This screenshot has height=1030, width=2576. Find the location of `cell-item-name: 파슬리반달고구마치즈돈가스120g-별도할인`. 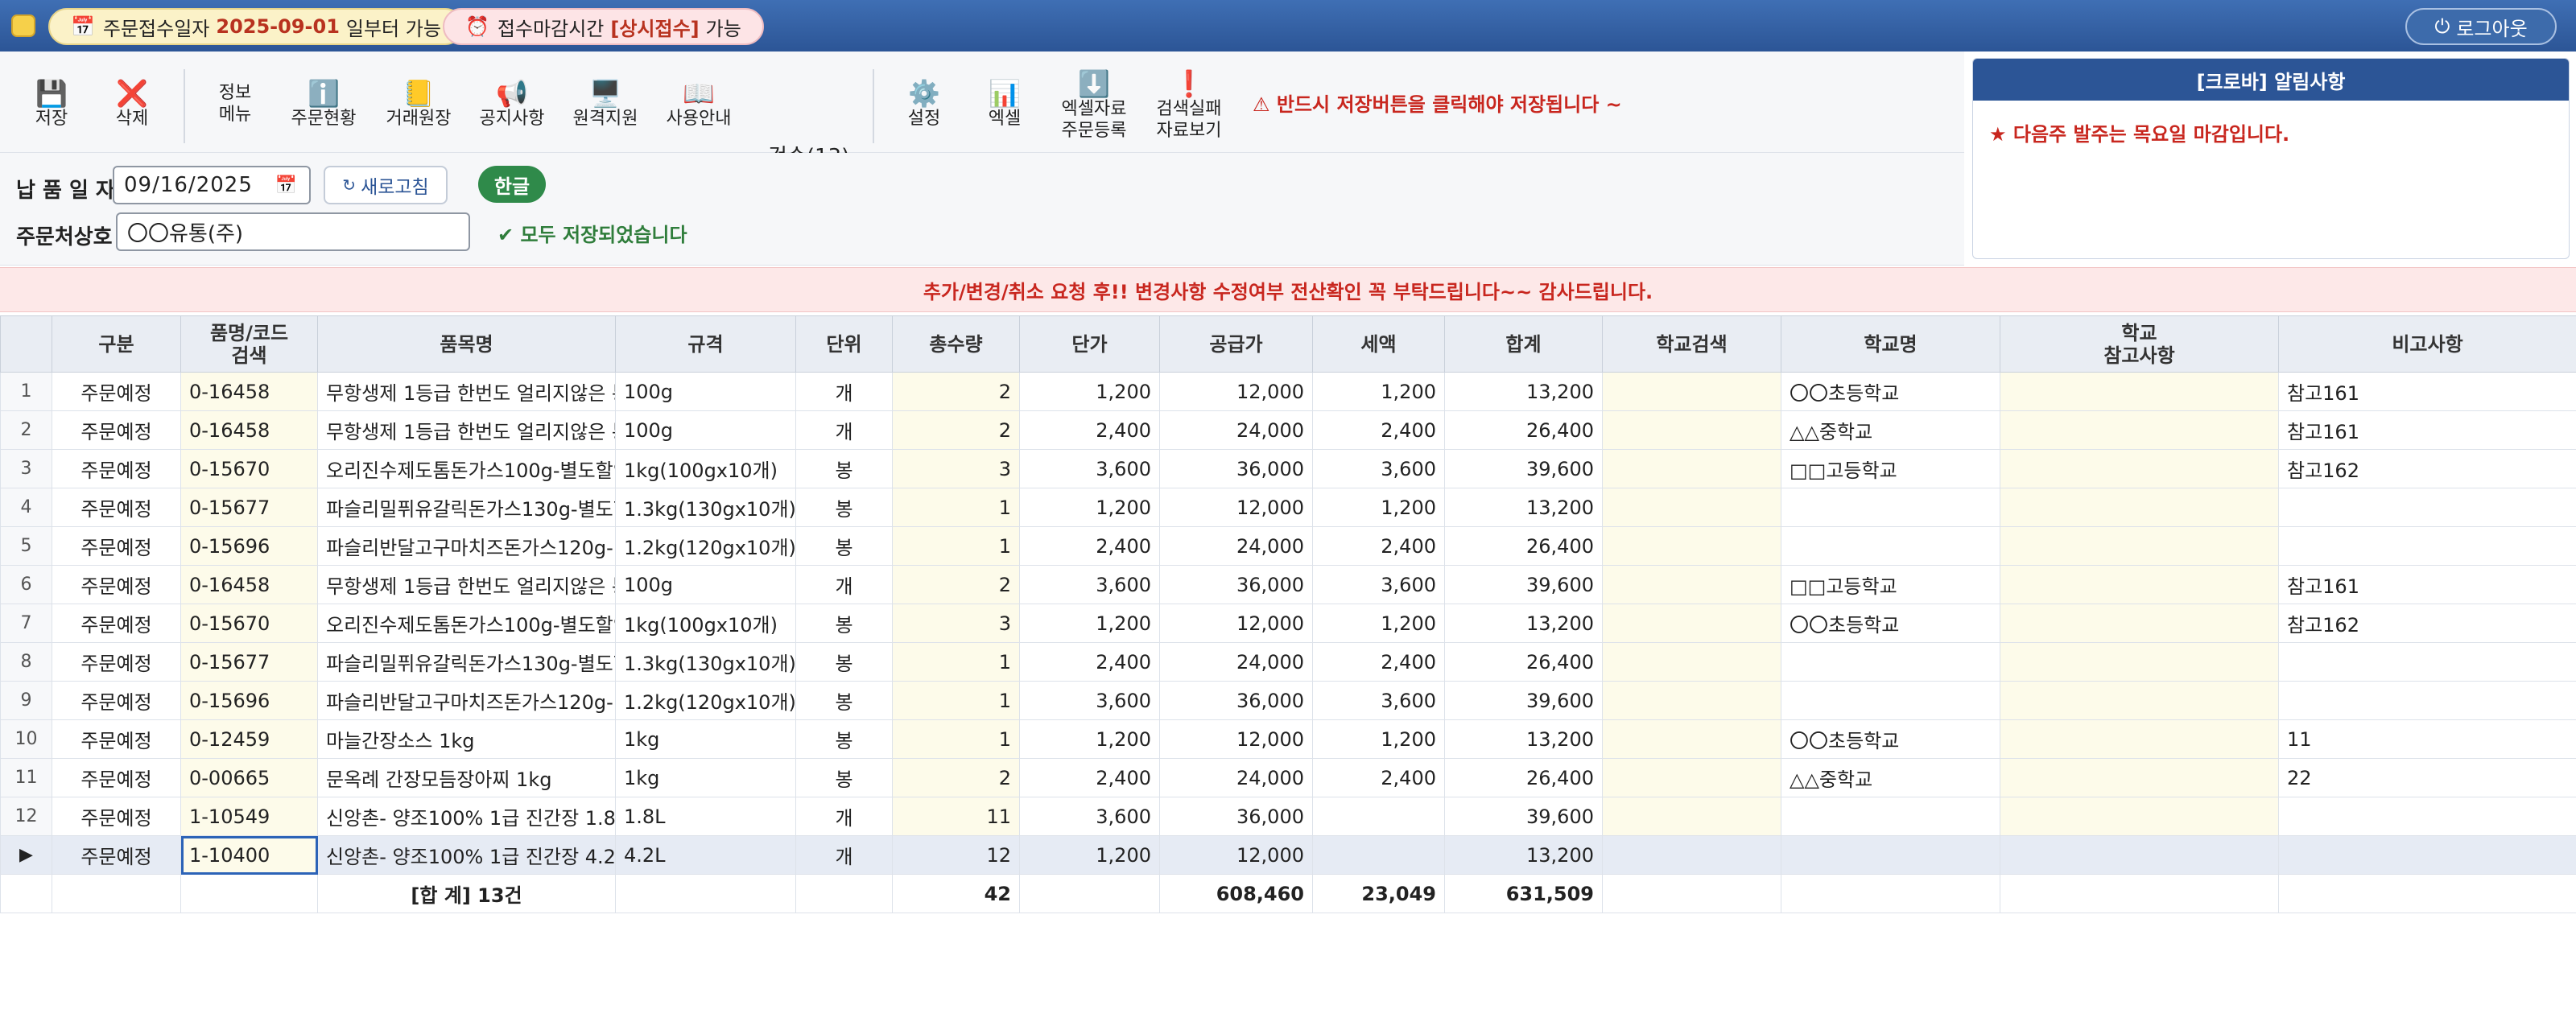

cell-item-name: 파슬리반달고구마치즈돈가스120g-별도할인 is located at coordinates (466, 700).